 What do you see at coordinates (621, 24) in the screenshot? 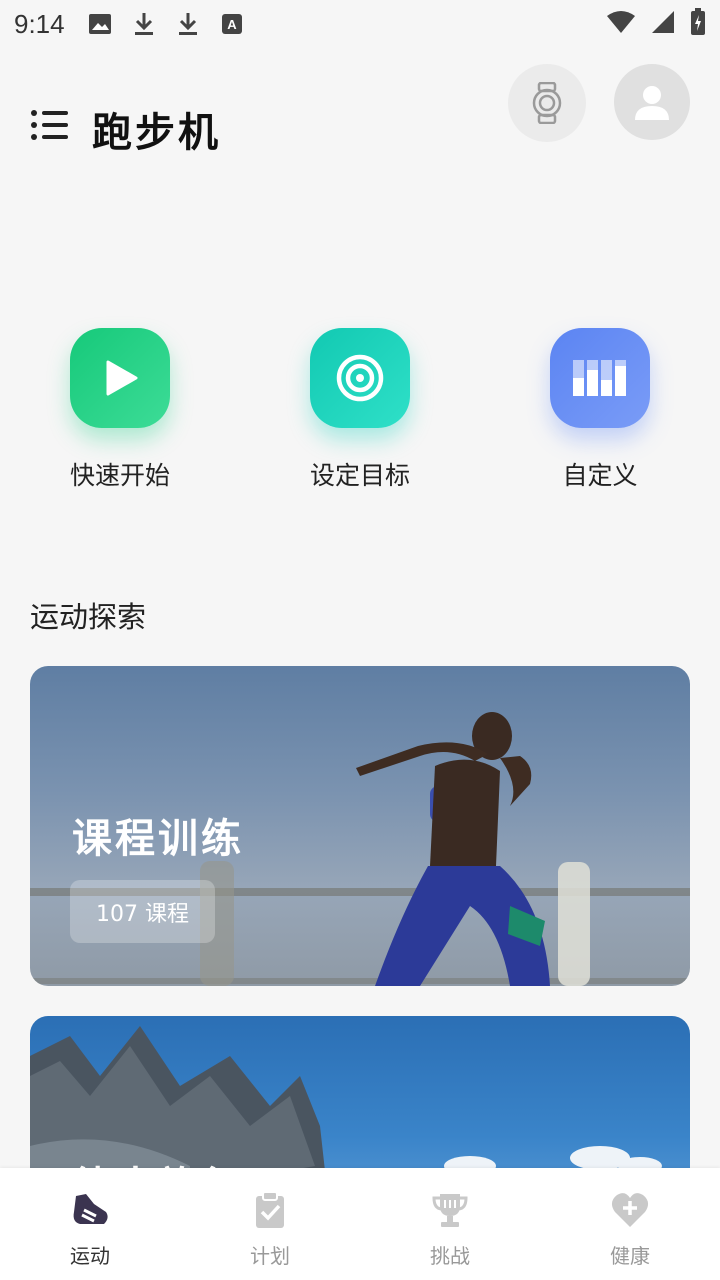
I see `wifi-icon` at bounding box center [621, 24].